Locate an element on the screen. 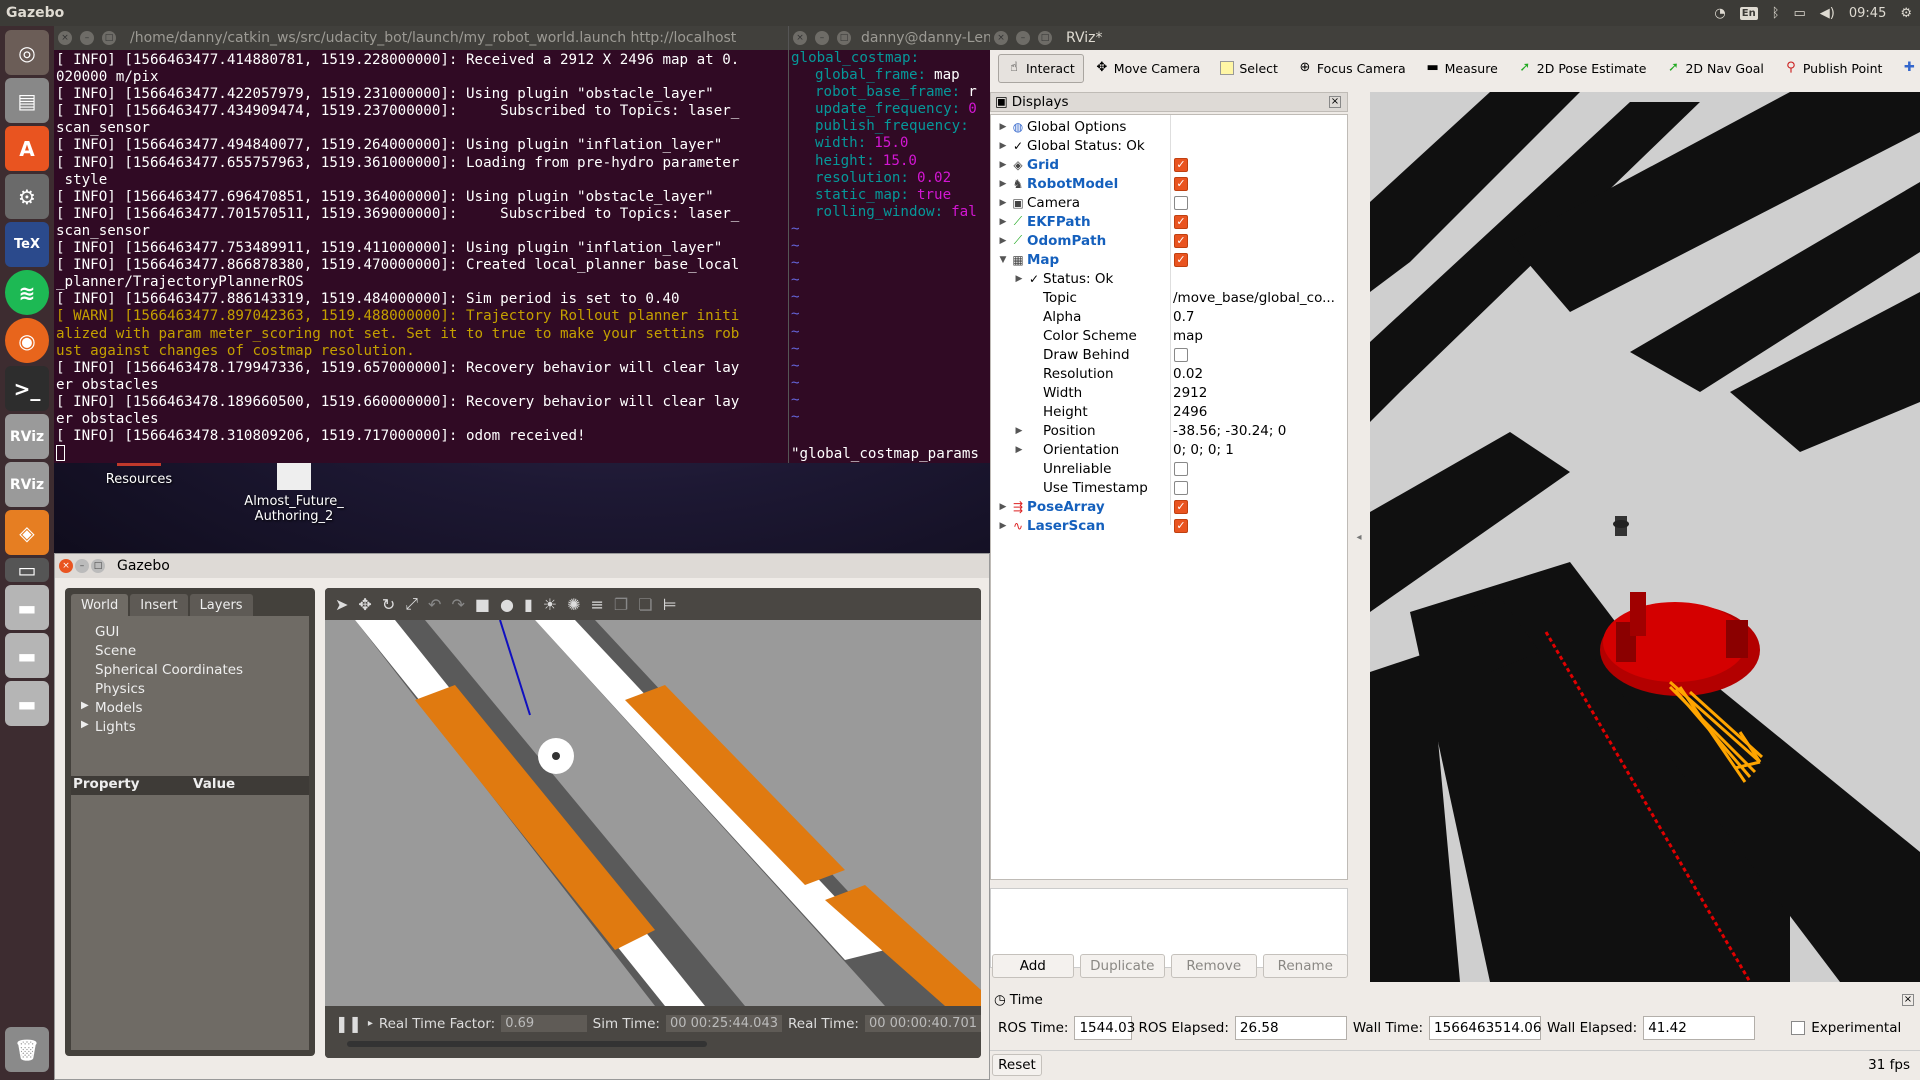  undo-icon: ↶ is located at coordinates (434, 604).